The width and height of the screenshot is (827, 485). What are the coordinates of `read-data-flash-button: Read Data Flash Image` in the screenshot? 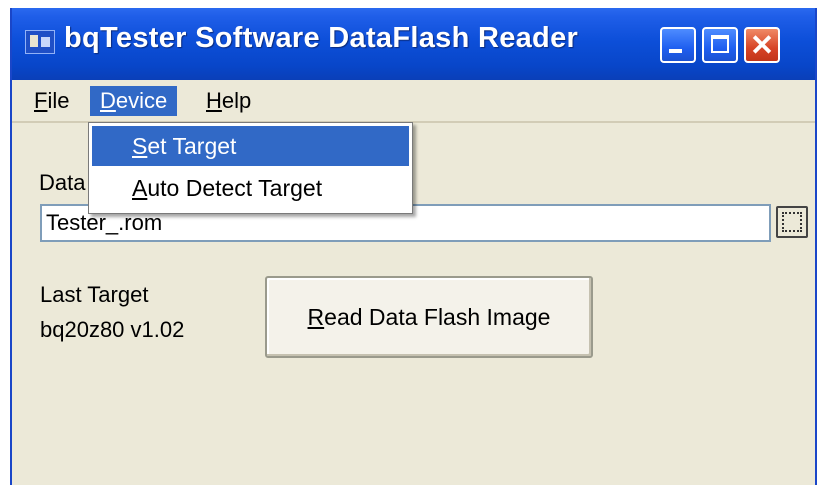 It's located at (429, 317).